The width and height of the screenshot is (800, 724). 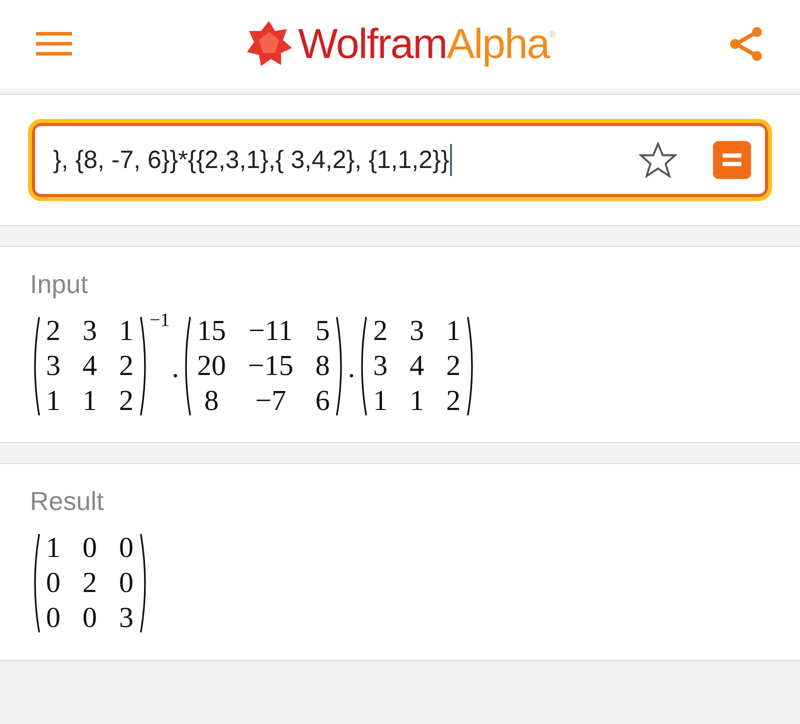 What do you see at coordinates (59, 284) in the screenshot?
I see `pod-title: Input` at bounding box center [59, 284].